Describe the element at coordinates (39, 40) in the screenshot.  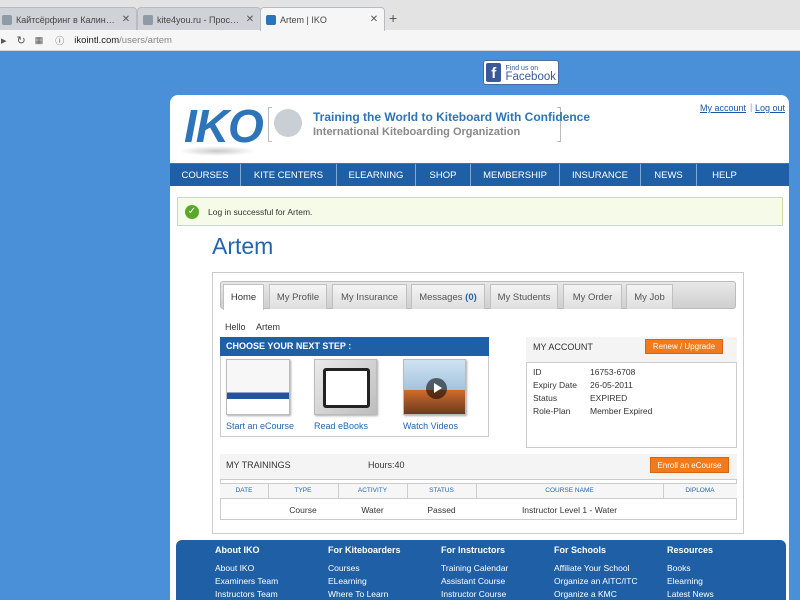
I see `apps-icon: ▦` at that location.